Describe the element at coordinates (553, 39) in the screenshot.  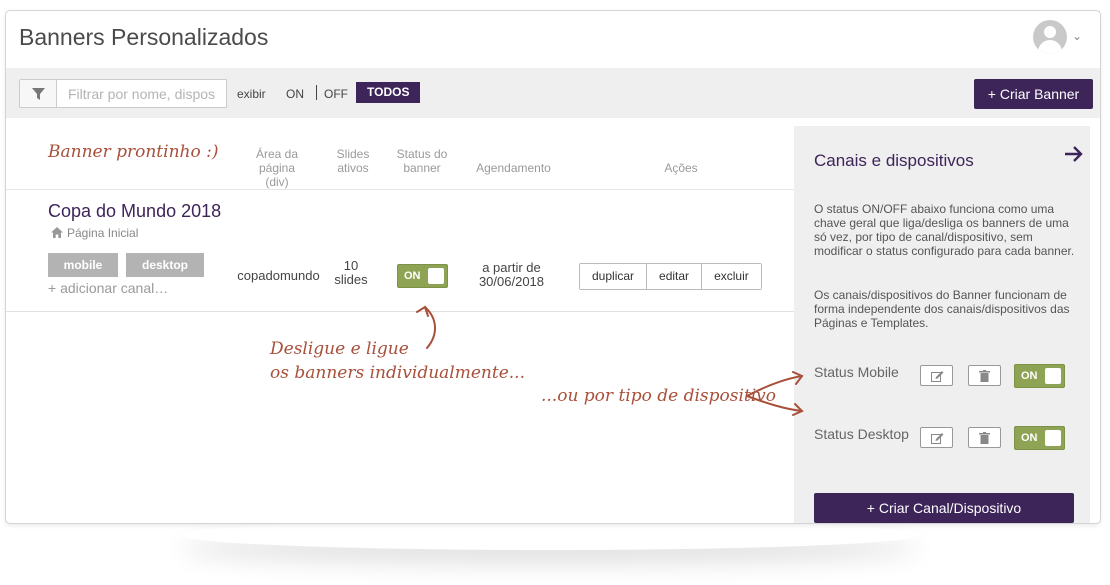
I see `header: Banners Personalizados ⌄` at that location.